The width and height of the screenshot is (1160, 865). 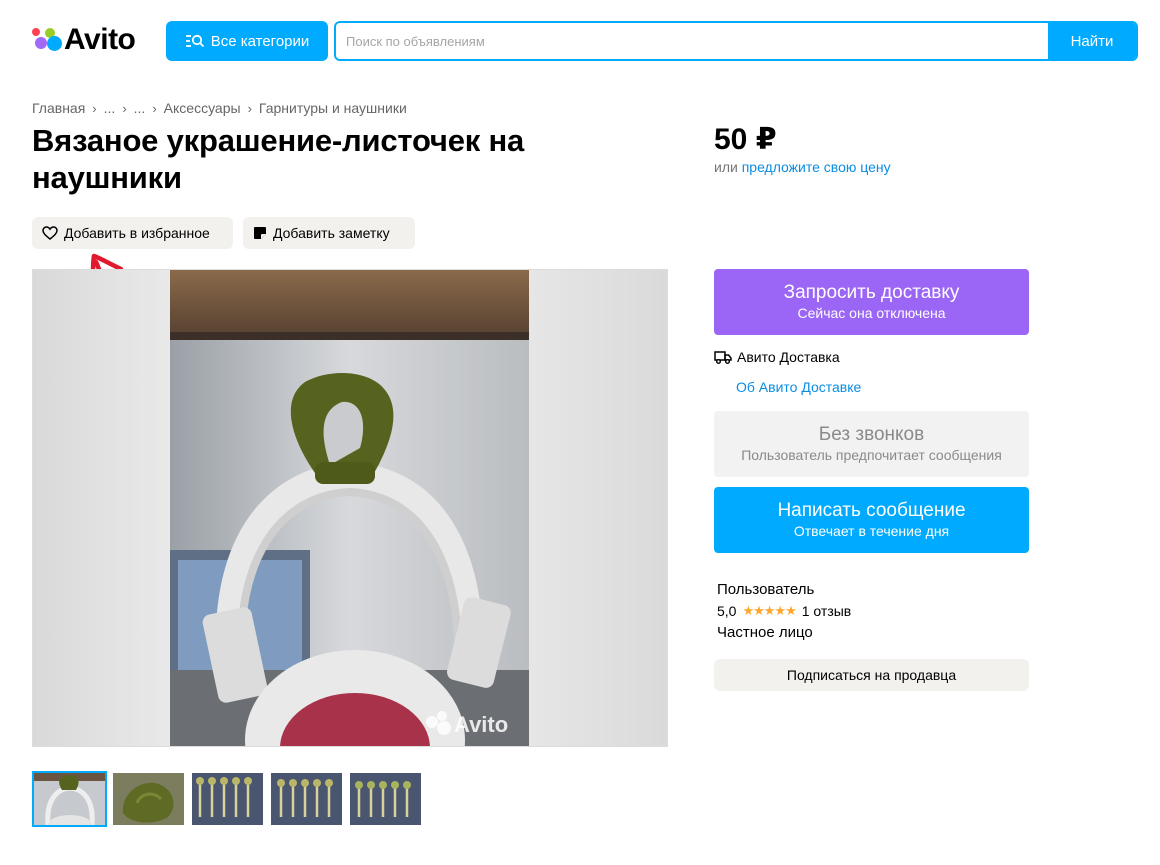 What do you see at coordinates (1092, 41) in the screenshot?
I see `search-button: Найти` at bounding box center [1092, 41].